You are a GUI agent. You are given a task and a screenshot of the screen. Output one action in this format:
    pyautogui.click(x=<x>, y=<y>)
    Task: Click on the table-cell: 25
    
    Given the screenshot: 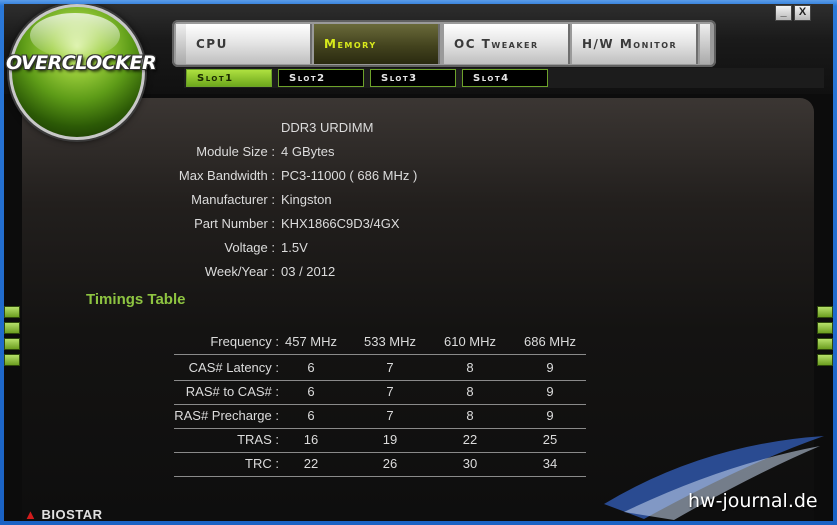 What is the action you would take?
    pyautogui.click(x=550, y=439)
    